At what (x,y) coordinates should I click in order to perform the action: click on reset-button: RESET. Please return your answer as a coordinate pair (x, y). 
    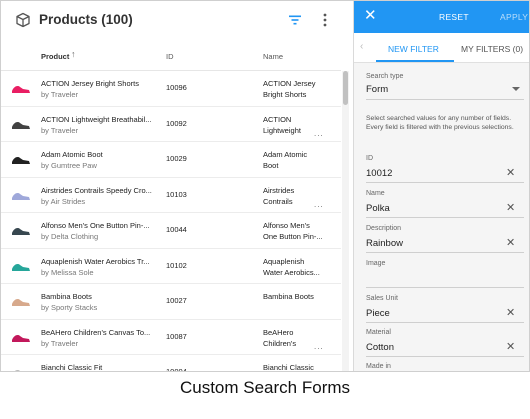
    Looking at the image, I should click on (454, 17).